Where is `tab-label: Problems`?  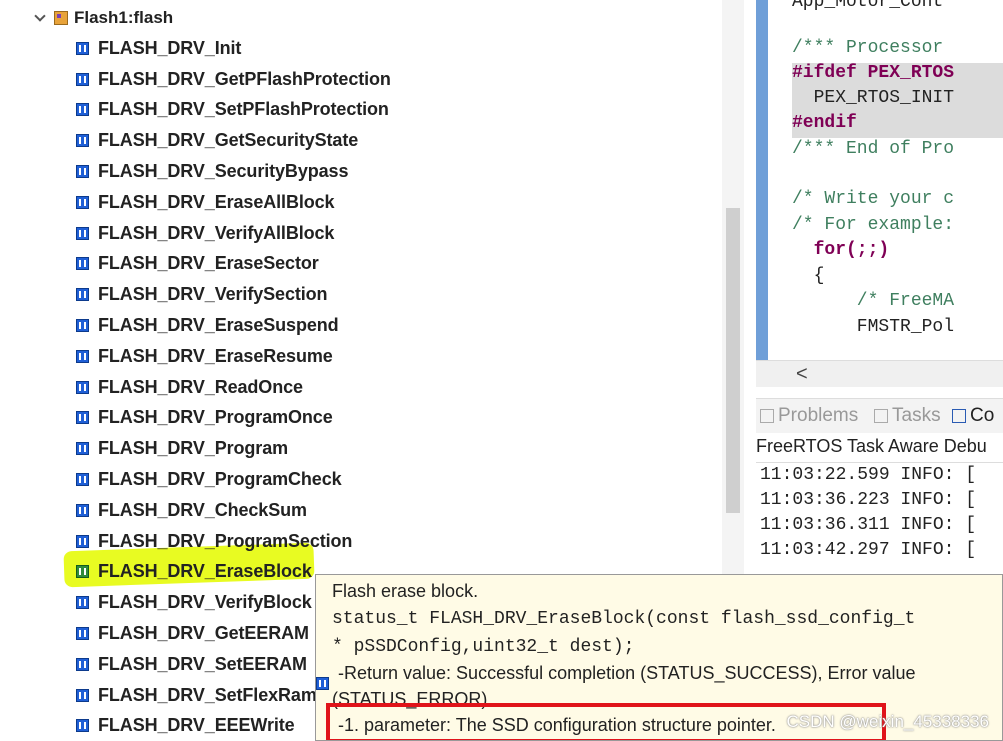 tab-label: Problems is located at coordinates (818, 415).